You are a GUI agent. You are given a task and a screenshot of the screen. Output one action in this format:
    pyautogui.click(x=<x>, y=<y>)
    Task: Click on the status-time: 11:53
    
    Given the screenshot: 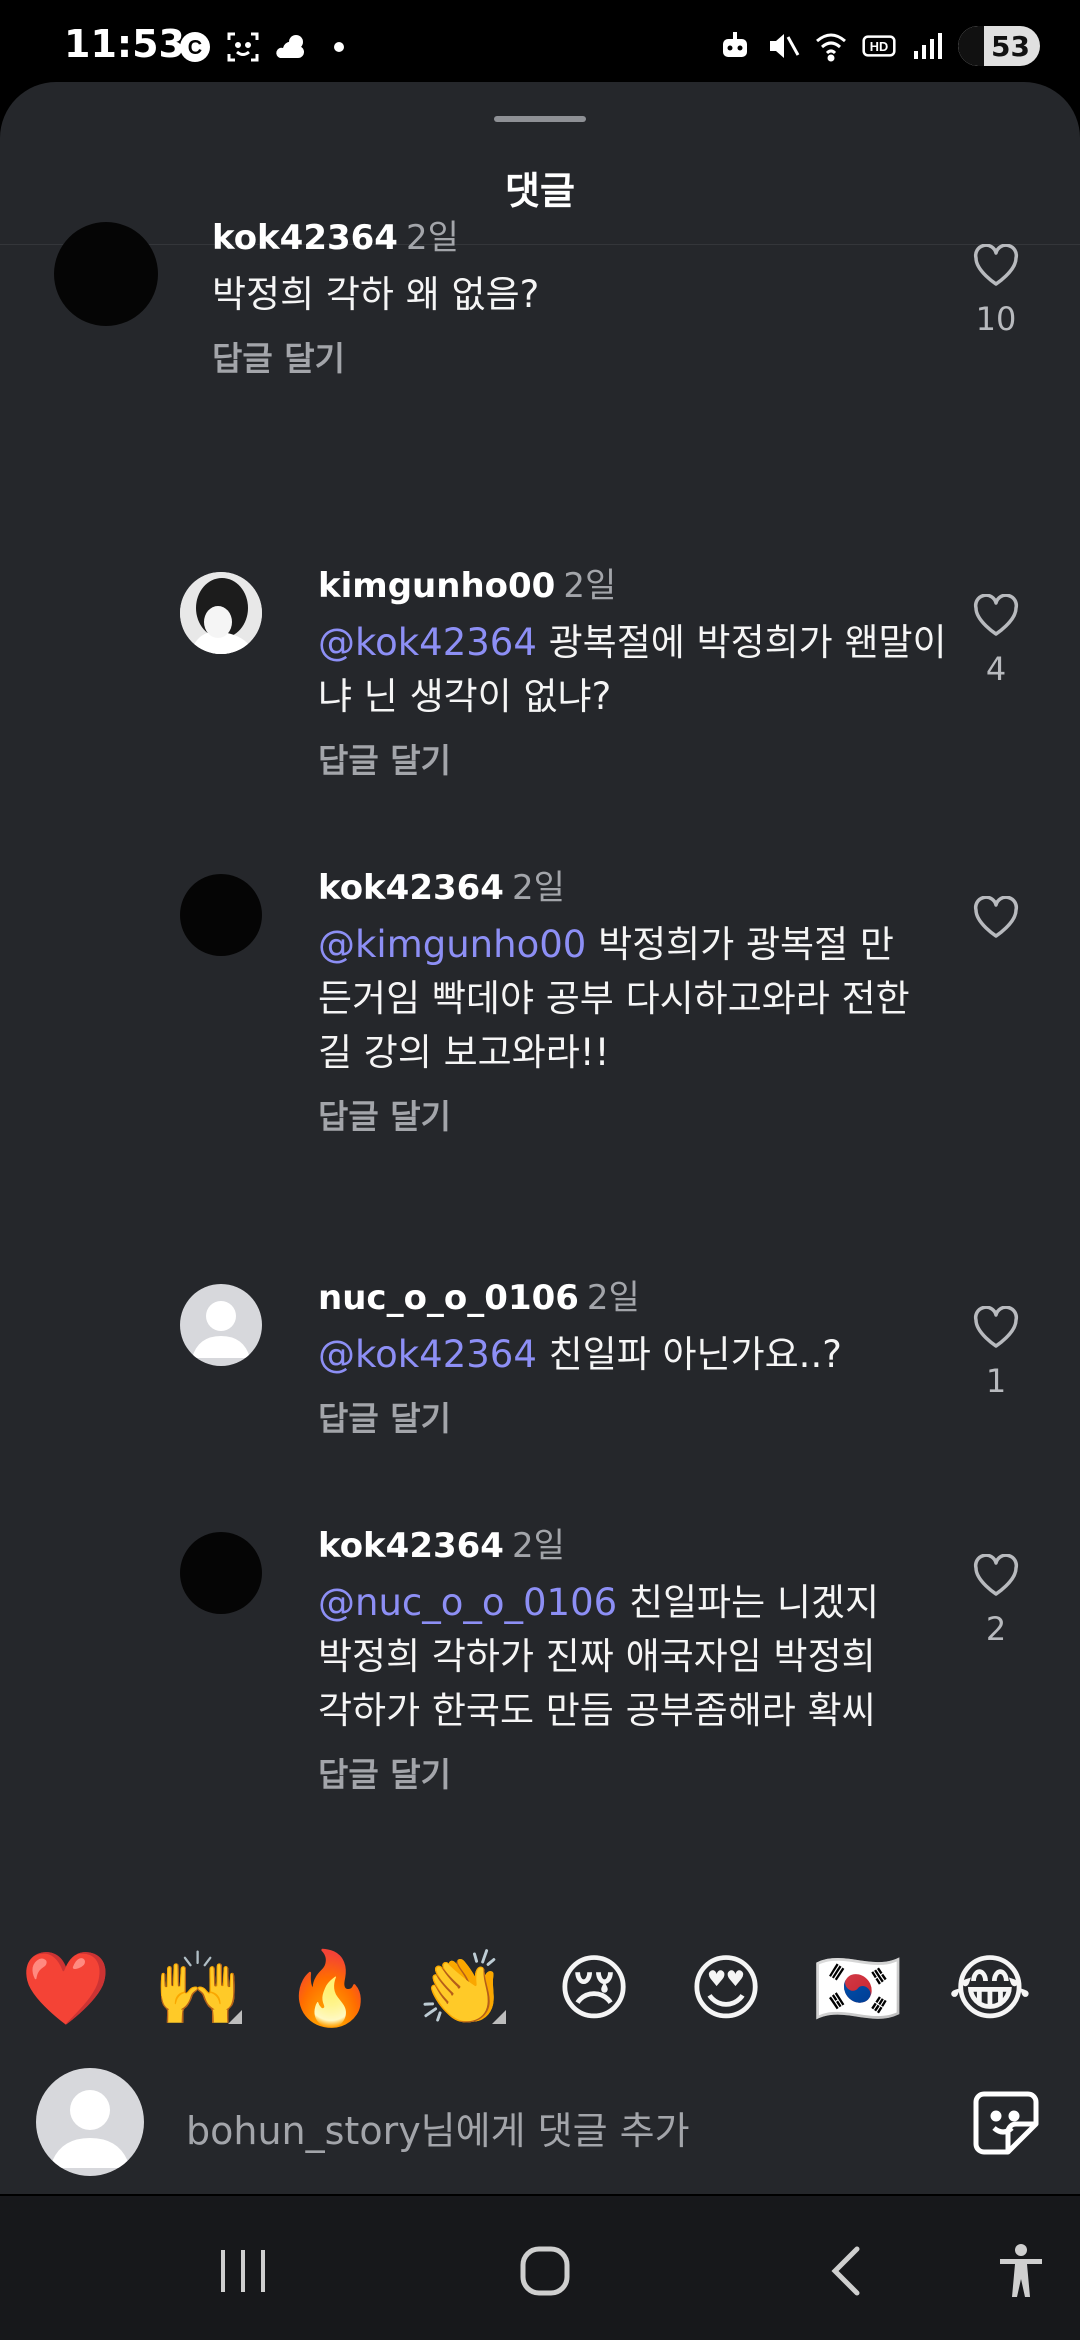 What is the action you would take?
    pyautogui.click(x=124, y=44)
    